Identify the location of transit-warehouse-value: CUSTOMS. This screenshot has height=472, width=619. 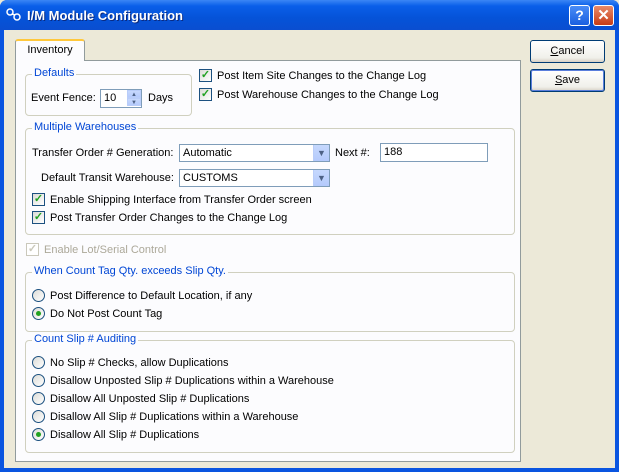
(210, 178).